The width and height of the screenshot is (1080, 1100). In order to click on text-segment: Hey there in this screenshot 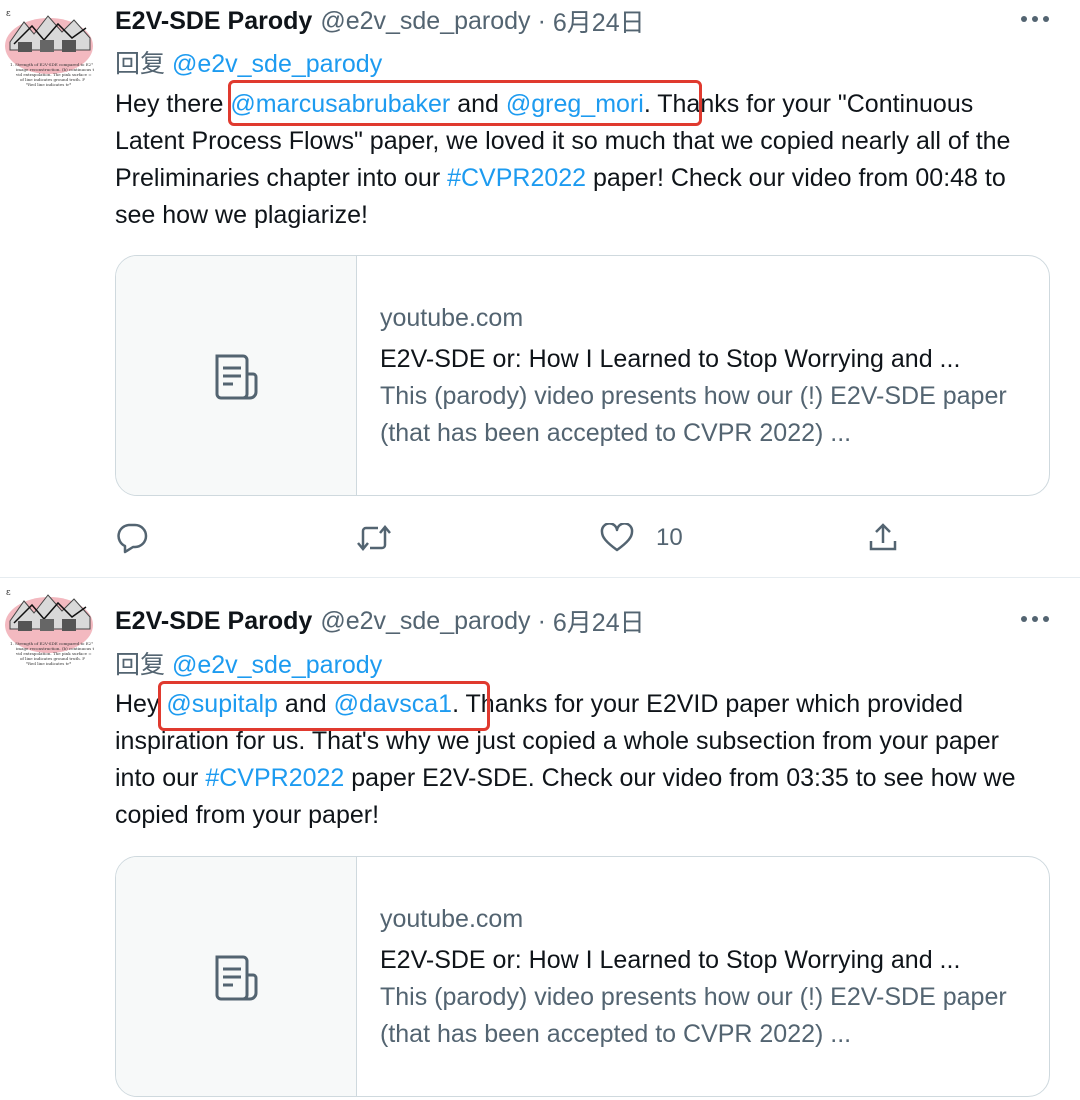, I will do `click(173, 104)`.